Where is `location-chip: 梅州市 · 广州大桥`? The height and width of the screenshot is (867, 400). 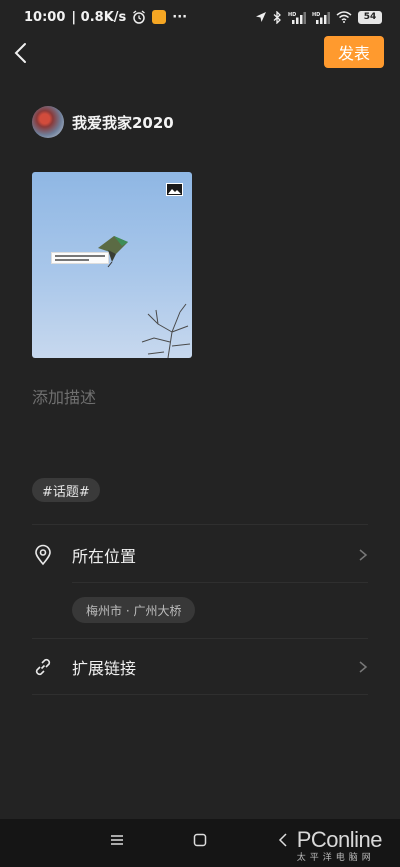
location-chip: 梅州市 · 广州大桥 is located at coordinates (134, 610).